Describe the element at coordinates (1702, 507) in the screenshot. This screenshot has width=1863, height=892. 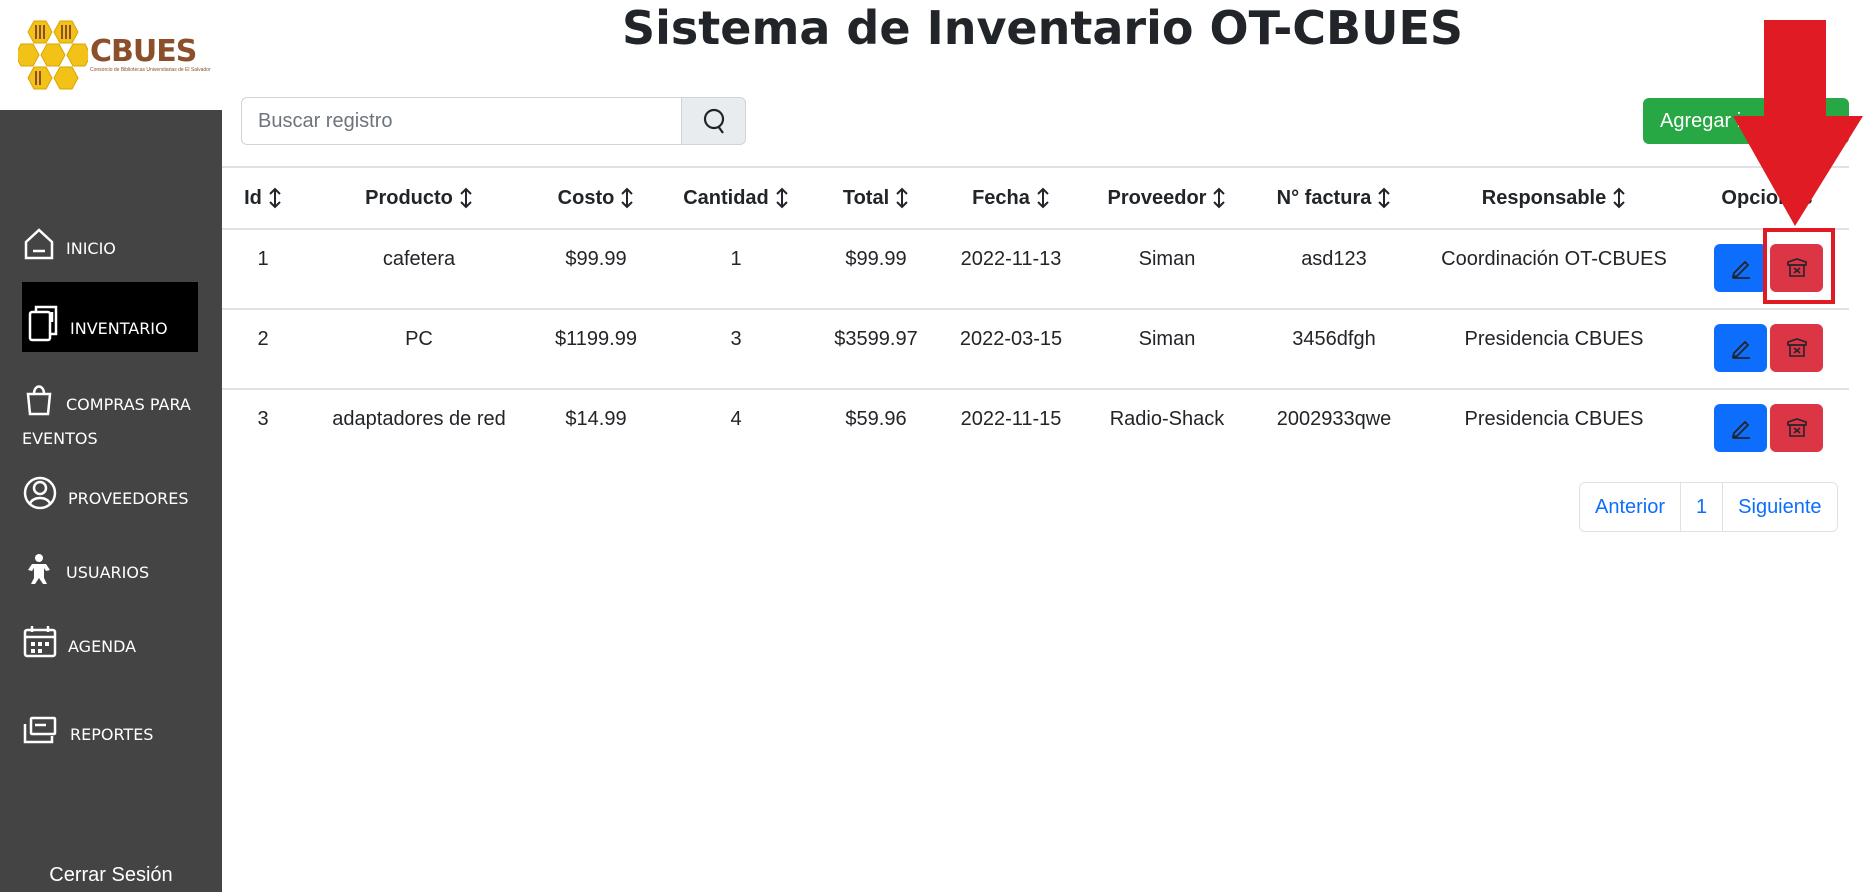
I see `pagination-page: 1` at that location.